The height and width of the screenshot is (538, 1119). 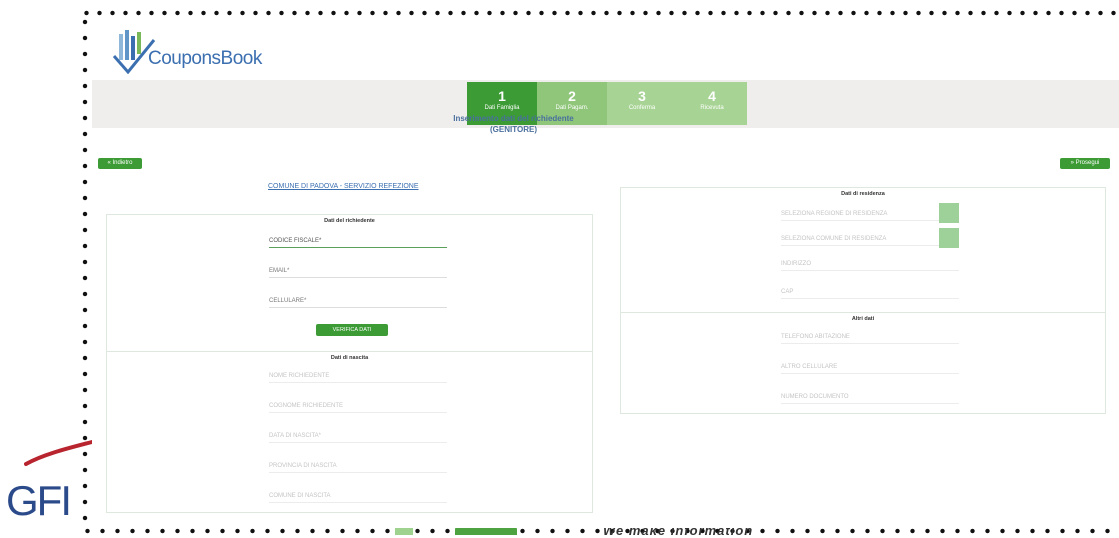 I want to click on step-label: Ricevuta, so click(x=712, y=108).